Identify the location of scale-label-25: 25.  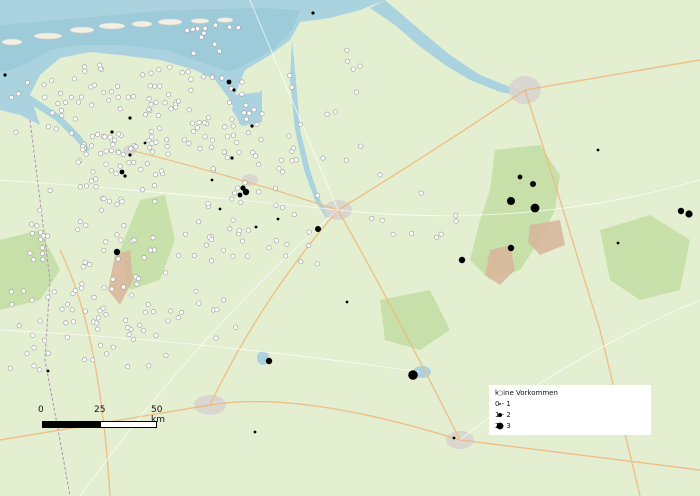
(100, 410).